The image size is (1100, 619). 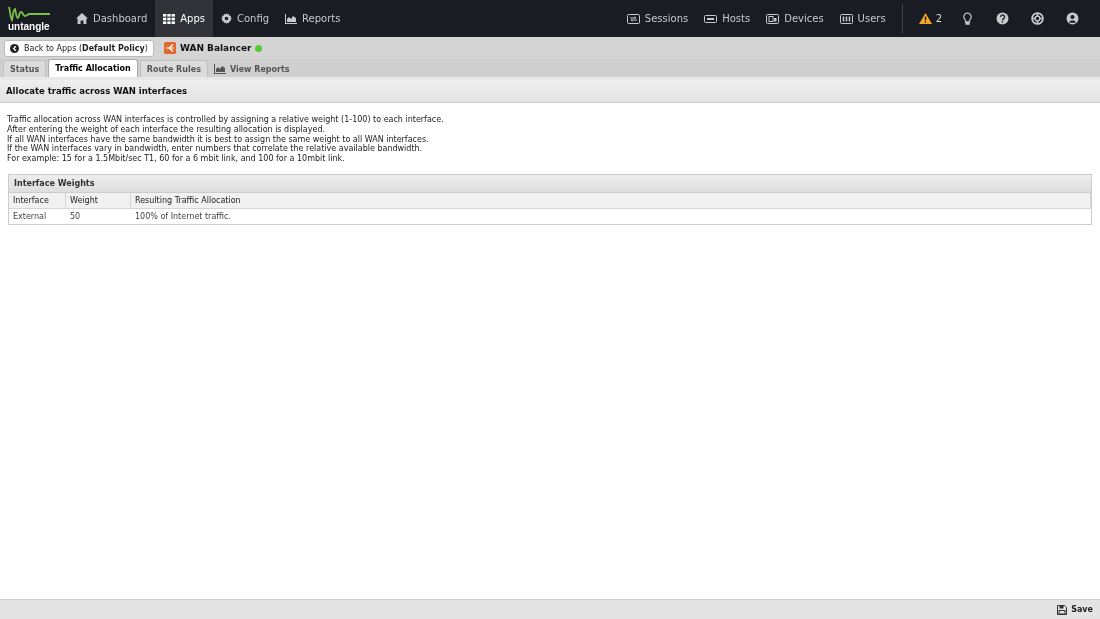 I want to click on tab: Status, so click(x=25, y=68).